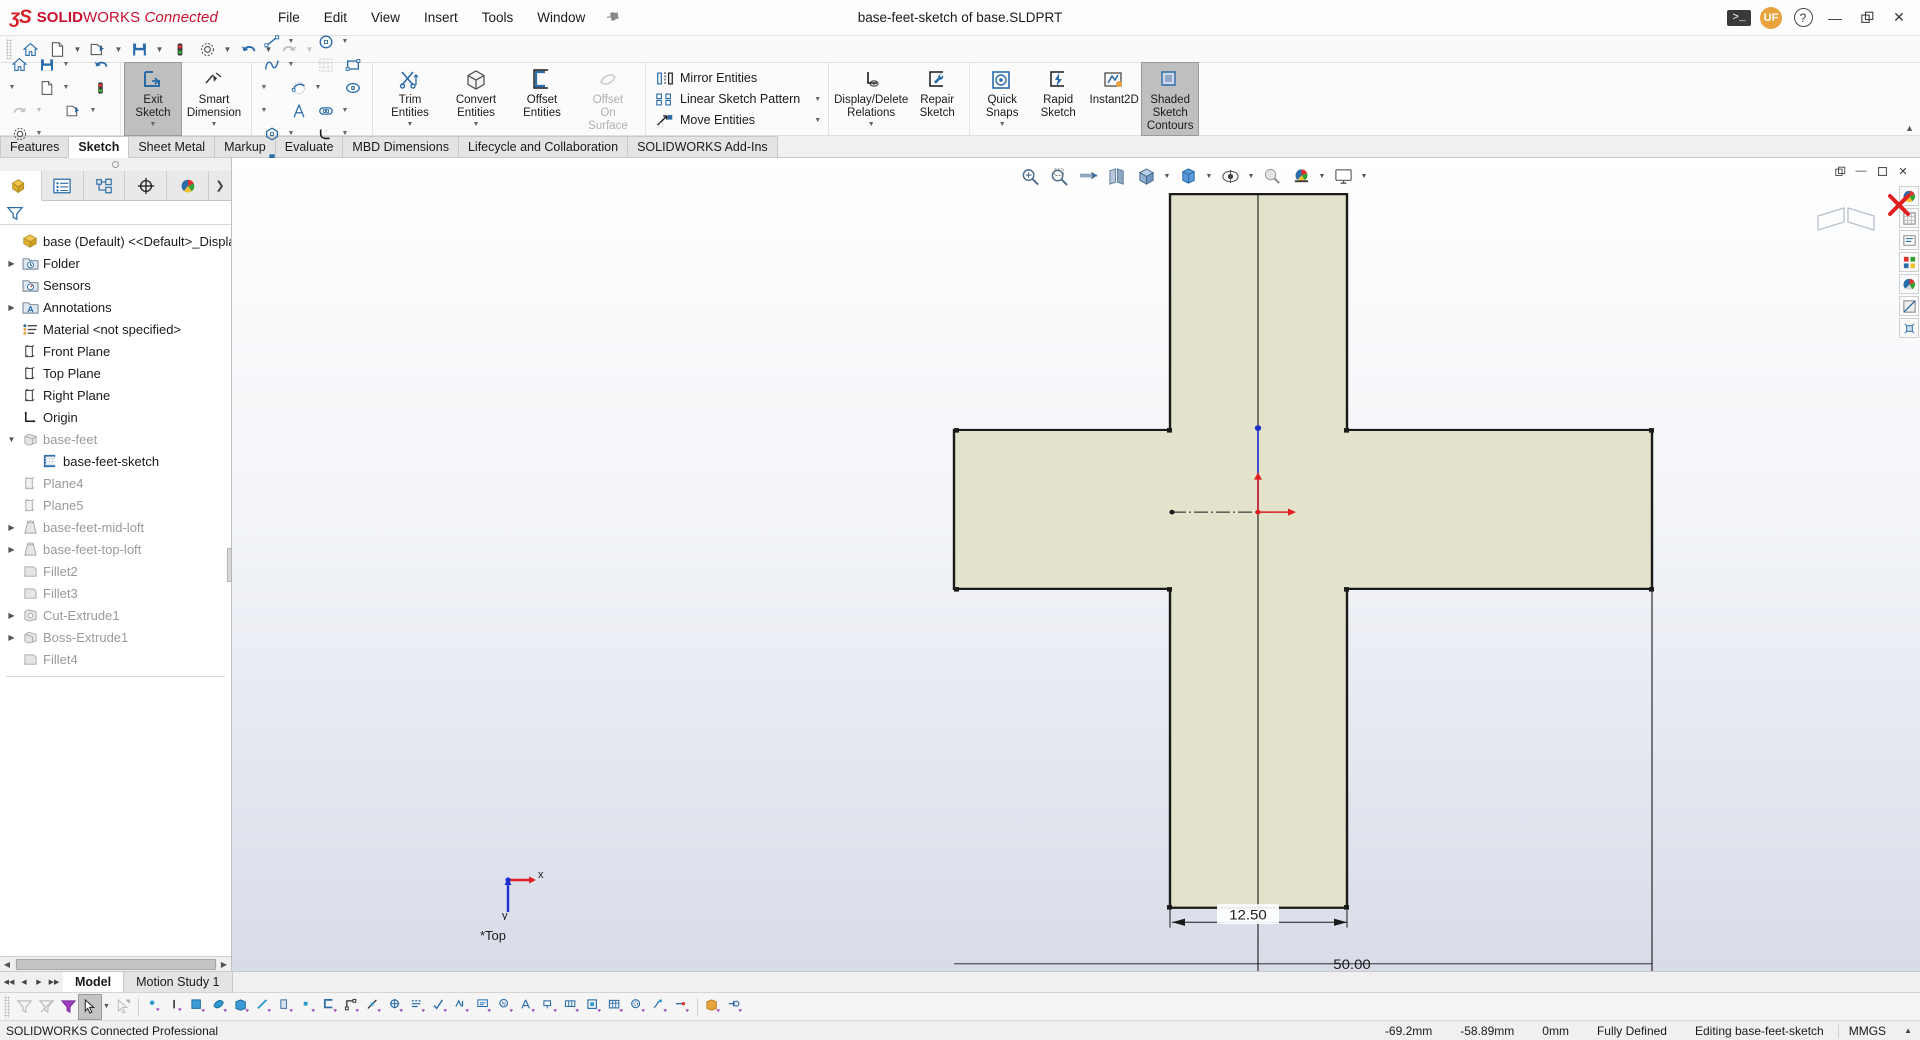 This screenshot has width=1920, height=1040. Describe the element at coordinates (810, 120) in the screenshot. I see `move-entities-caret: ▼` at that location.